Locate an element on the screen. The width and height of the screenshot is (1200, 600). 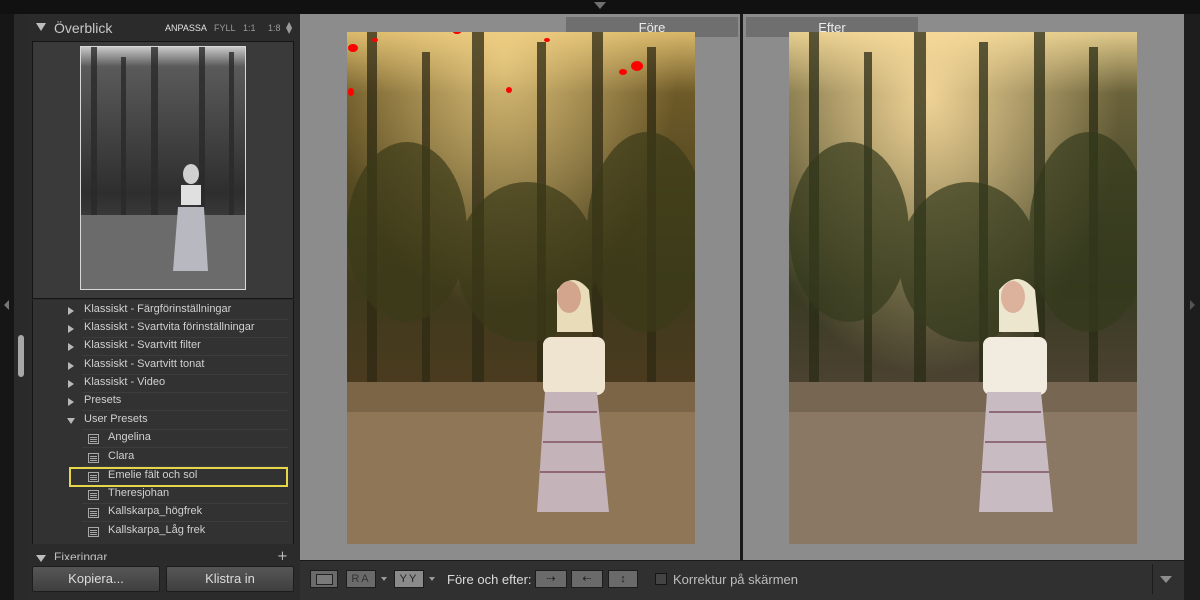
preset-folder-label: Klassiskt - Video is located at coordinates (125, 382).